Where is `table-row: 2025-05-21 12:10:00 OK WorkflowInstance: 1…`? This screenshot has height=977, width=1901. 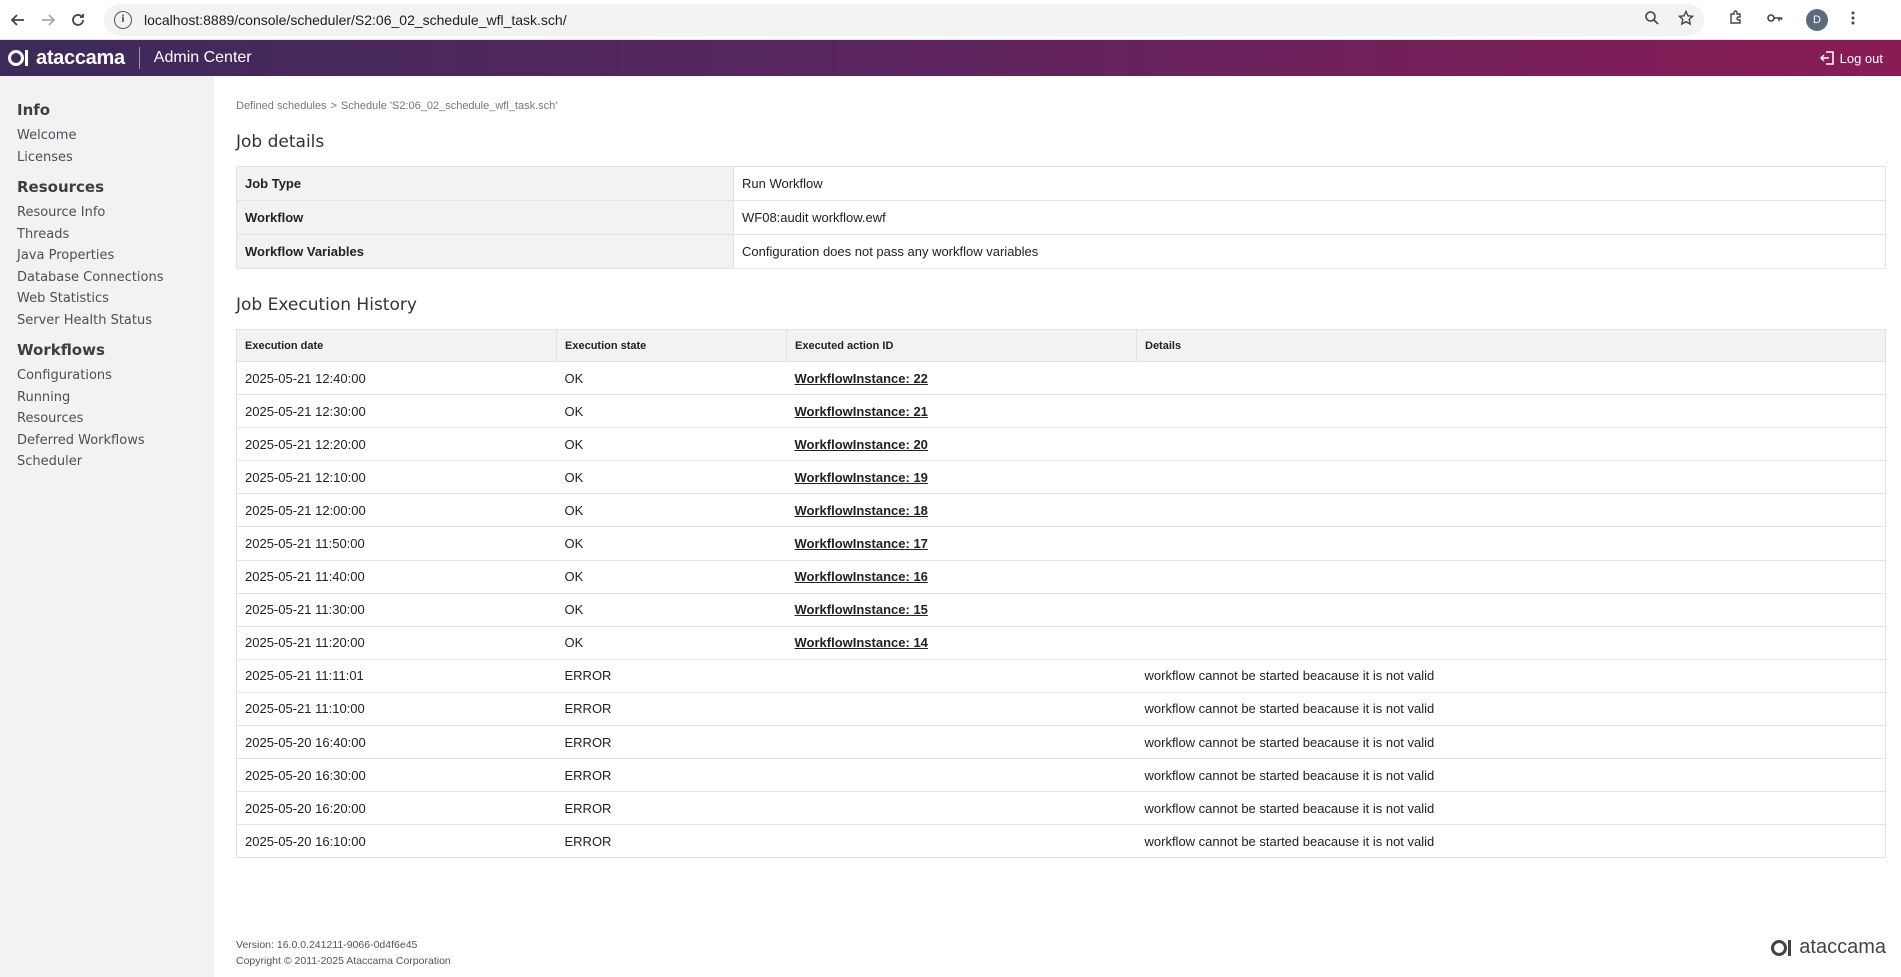 table-row: 2025-05-21 12:10:00 OK WorkflowInstance: 1… is located at coordinates (1061, 477).